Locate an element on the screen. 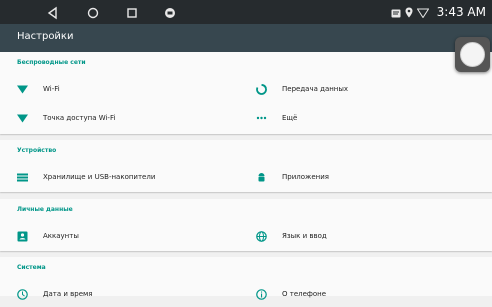 The width and height of the screenshot is (492, 307). settings-item-hotspot: Точка доступа Wi-Fi is located at coordinates (66, 118).